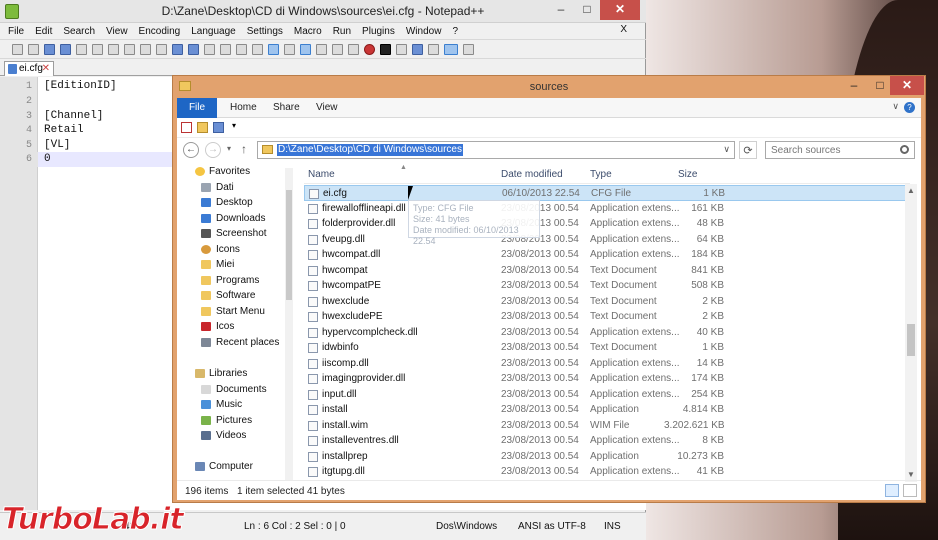 This screenshot has height=540, width=938. What do you see at coordinates (273, 49) in the screenshot?
I see `sync-scroll-v-icon` at bounding box center [273, 49].